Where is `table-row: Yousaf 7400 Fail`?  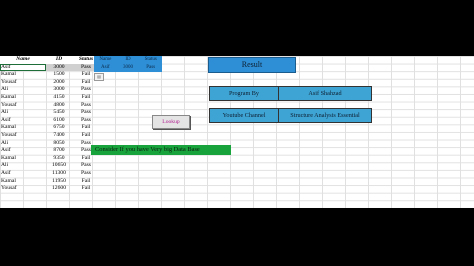 table-row: Yousaf 7400 Fail is located at coordinates (50, 136).